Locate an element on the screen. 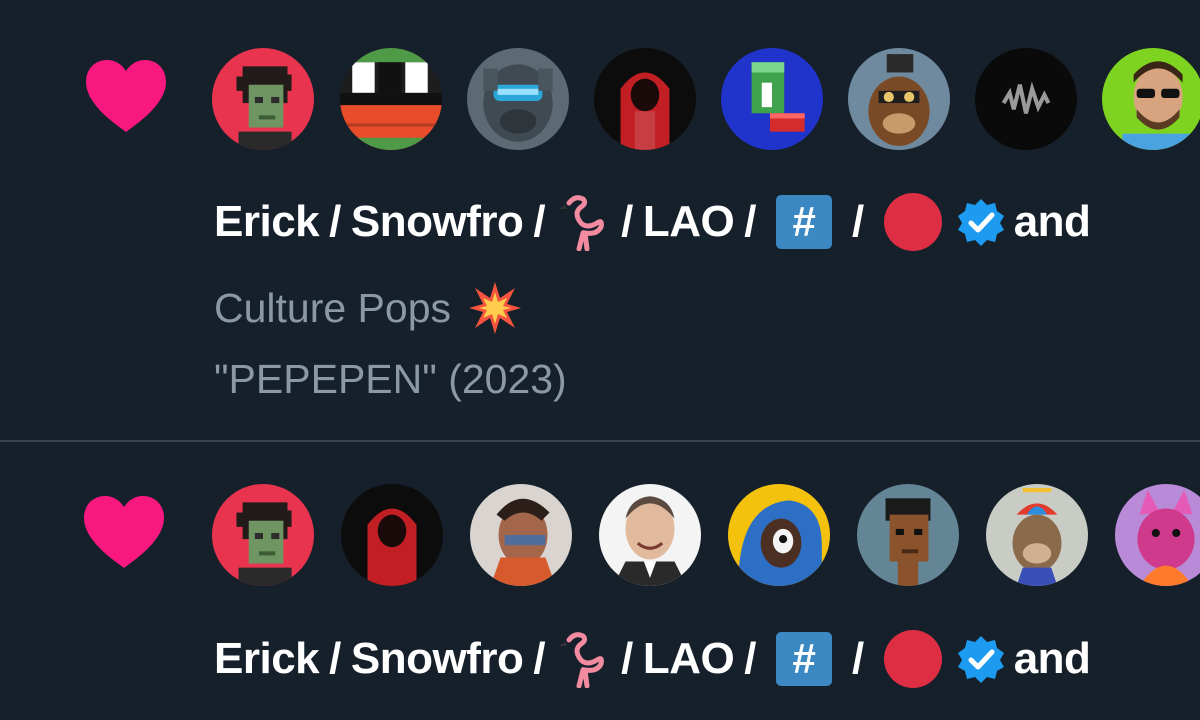 This screenshot has width=1200, height=720. man-sunglasses-avatar is located at coordinates (1151, 99).